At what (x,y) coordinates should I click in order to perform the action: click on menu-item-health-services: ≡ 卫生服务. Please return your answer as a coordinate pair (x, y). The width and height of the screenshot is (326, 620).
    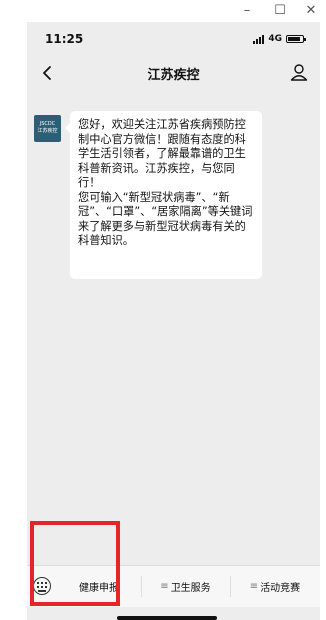
    Looking at the image, I should click on (185, 586).